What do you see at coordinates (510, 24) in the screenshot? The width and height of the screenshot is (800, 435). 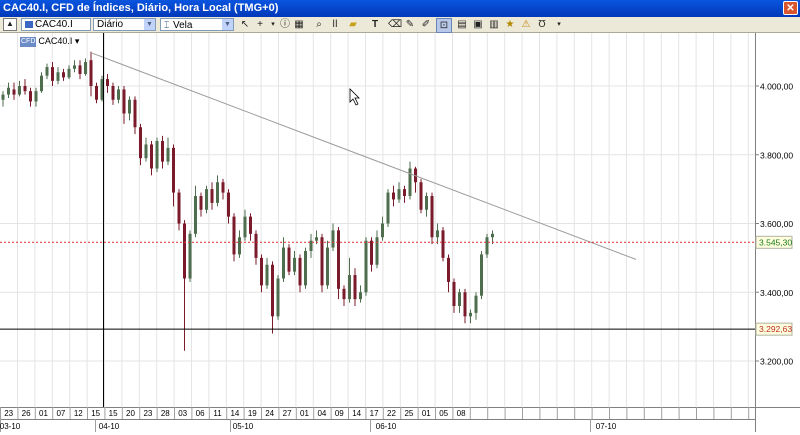 I see `star-icon: ★` at bounding box center [510, 24].